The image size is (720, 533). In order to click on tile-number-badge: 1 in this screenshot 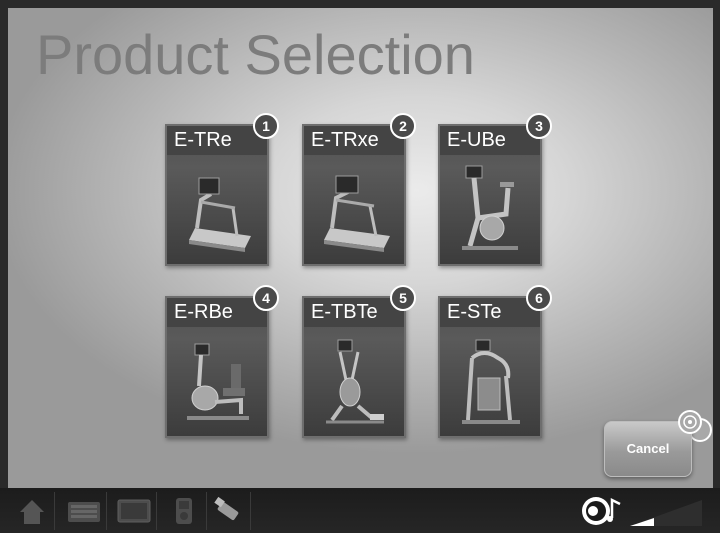, I will do `click(266, 126)`.